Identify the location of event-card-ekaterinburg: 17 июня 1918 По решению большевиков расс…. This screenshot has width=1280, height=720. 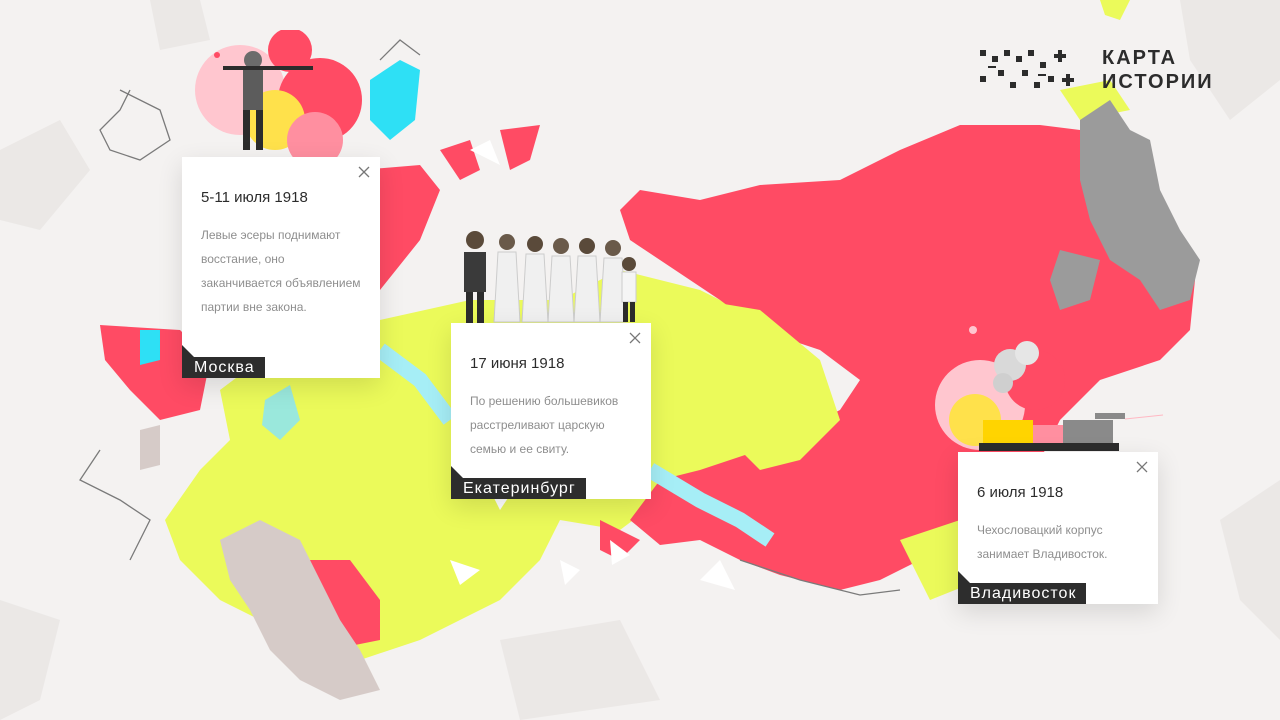
(551, 411).